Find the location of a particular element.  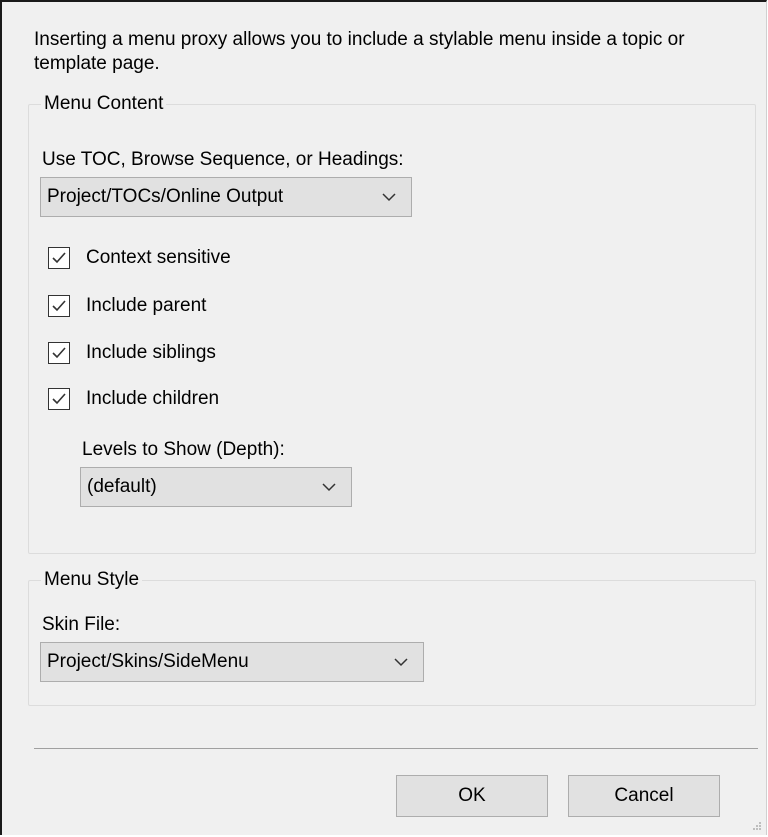

skin-file-dropdown: Project/Skins/SideMenu is located at coordinates (232, 662).